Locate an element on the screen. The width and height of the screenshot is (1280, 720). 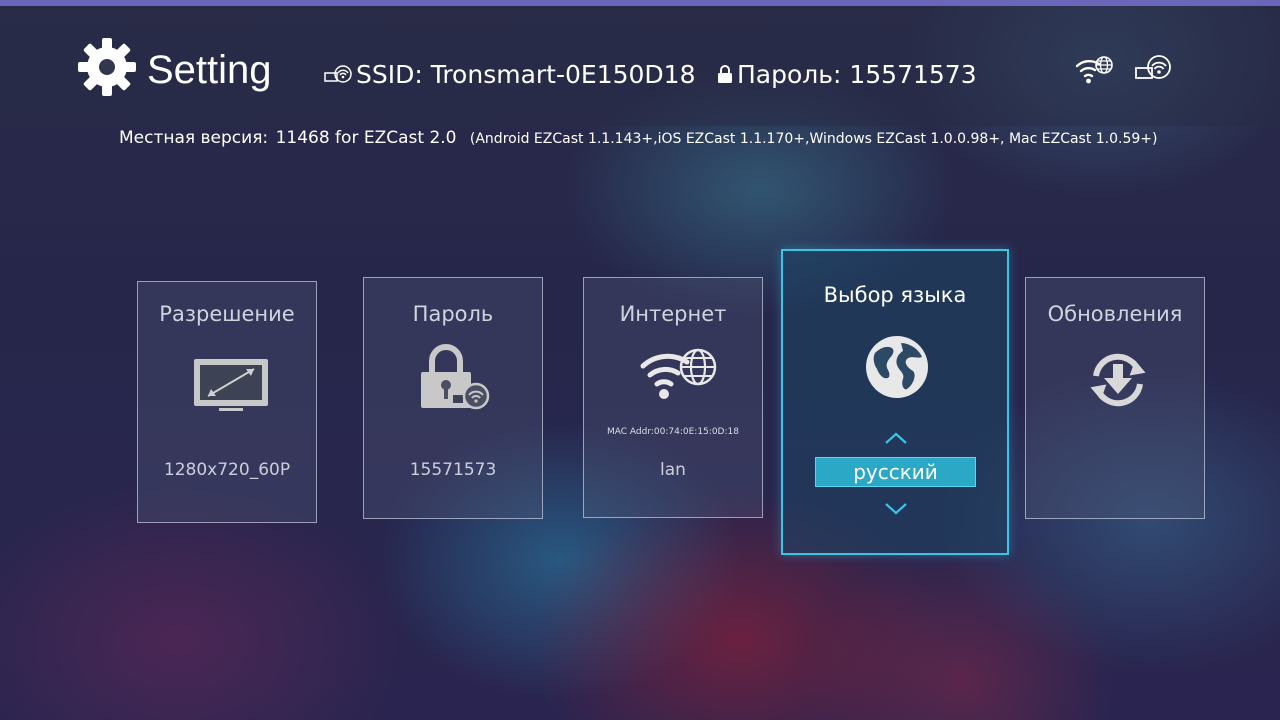
password-card: Пароль 15571573 is located at coordinates (453, 398).